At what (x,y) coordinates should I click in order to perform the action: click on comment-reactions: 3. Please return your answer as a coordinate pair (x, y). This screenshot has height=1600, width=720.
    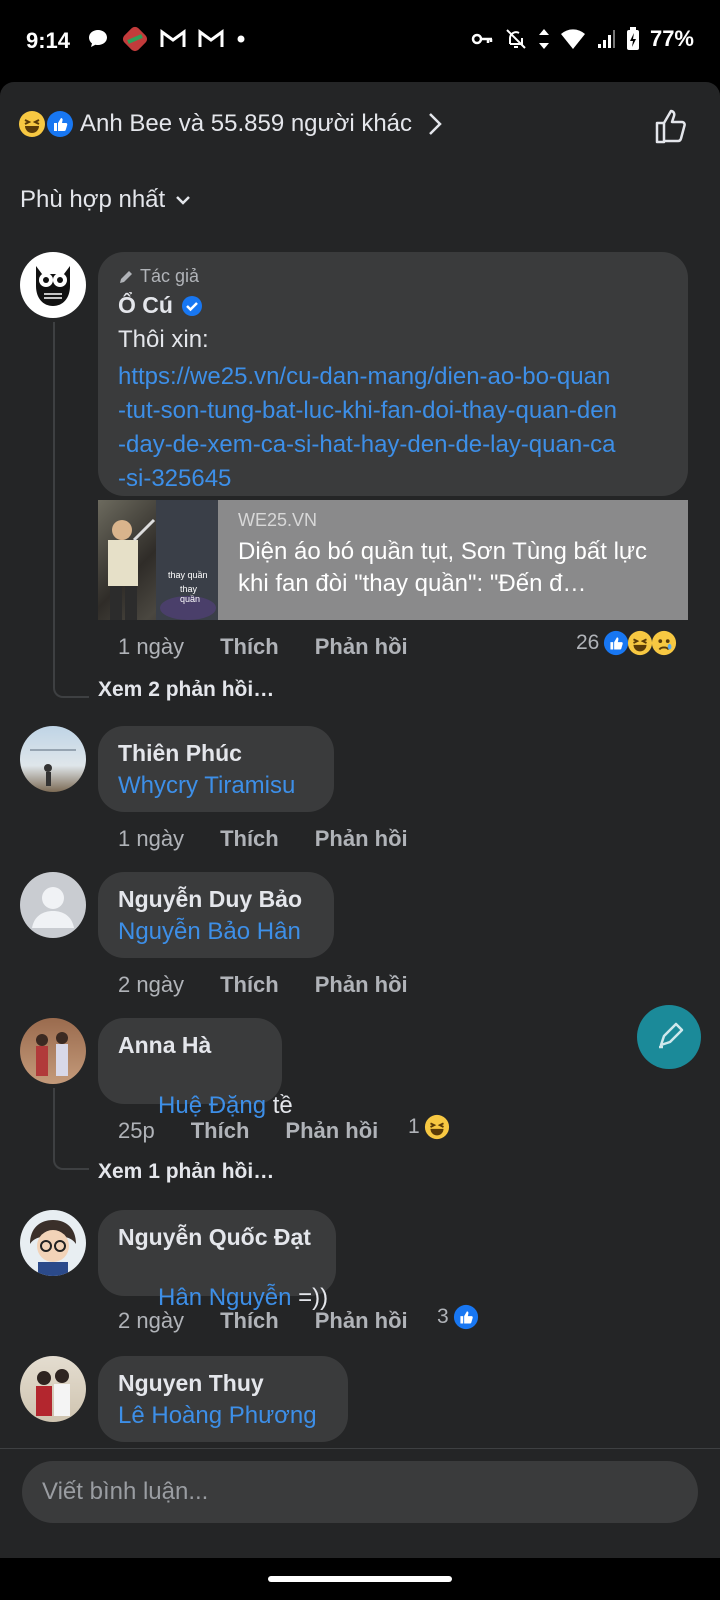
    Looking at the image, I should click on (458, 1317).